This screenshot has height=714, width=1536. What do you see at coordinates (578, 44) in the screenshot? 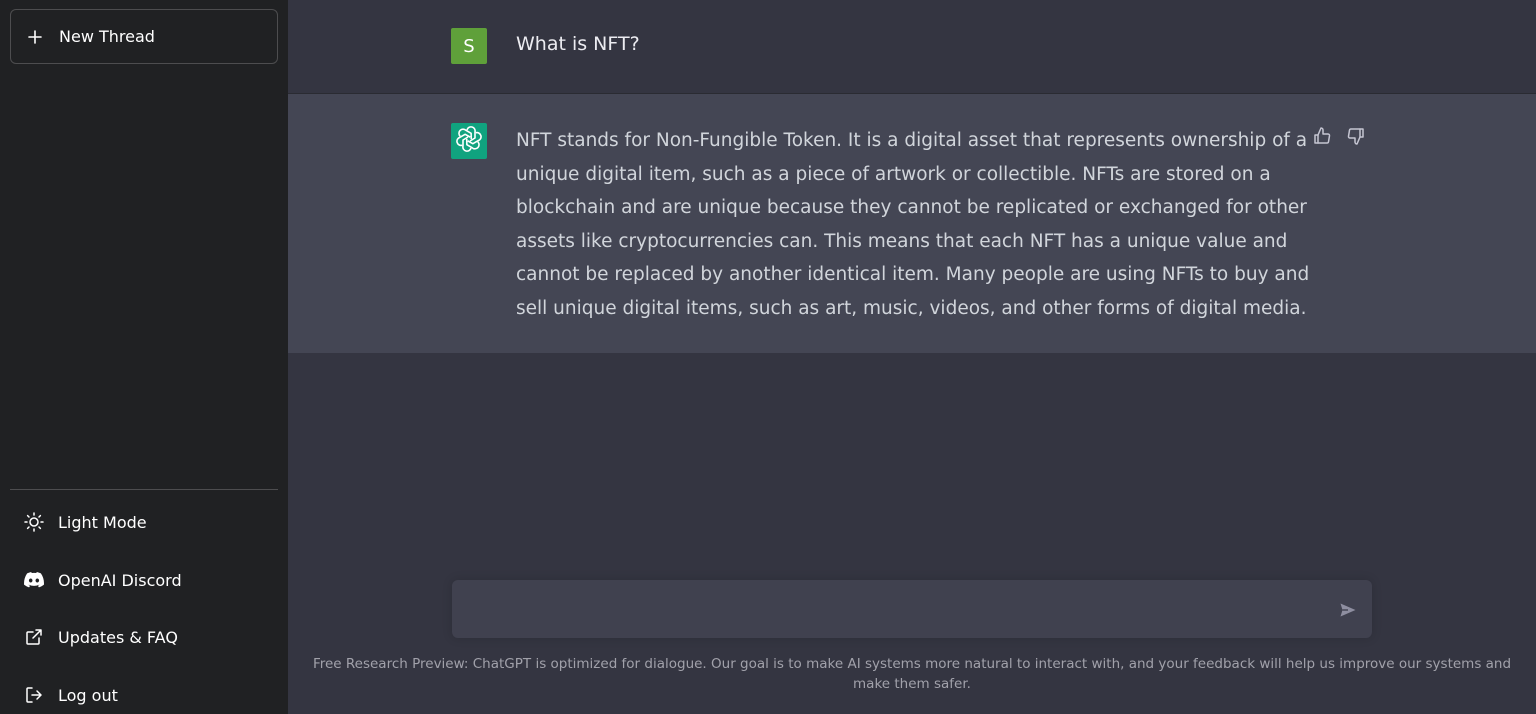
I see `user-message-text: What is NFT?` at bounding box center [578, 44].